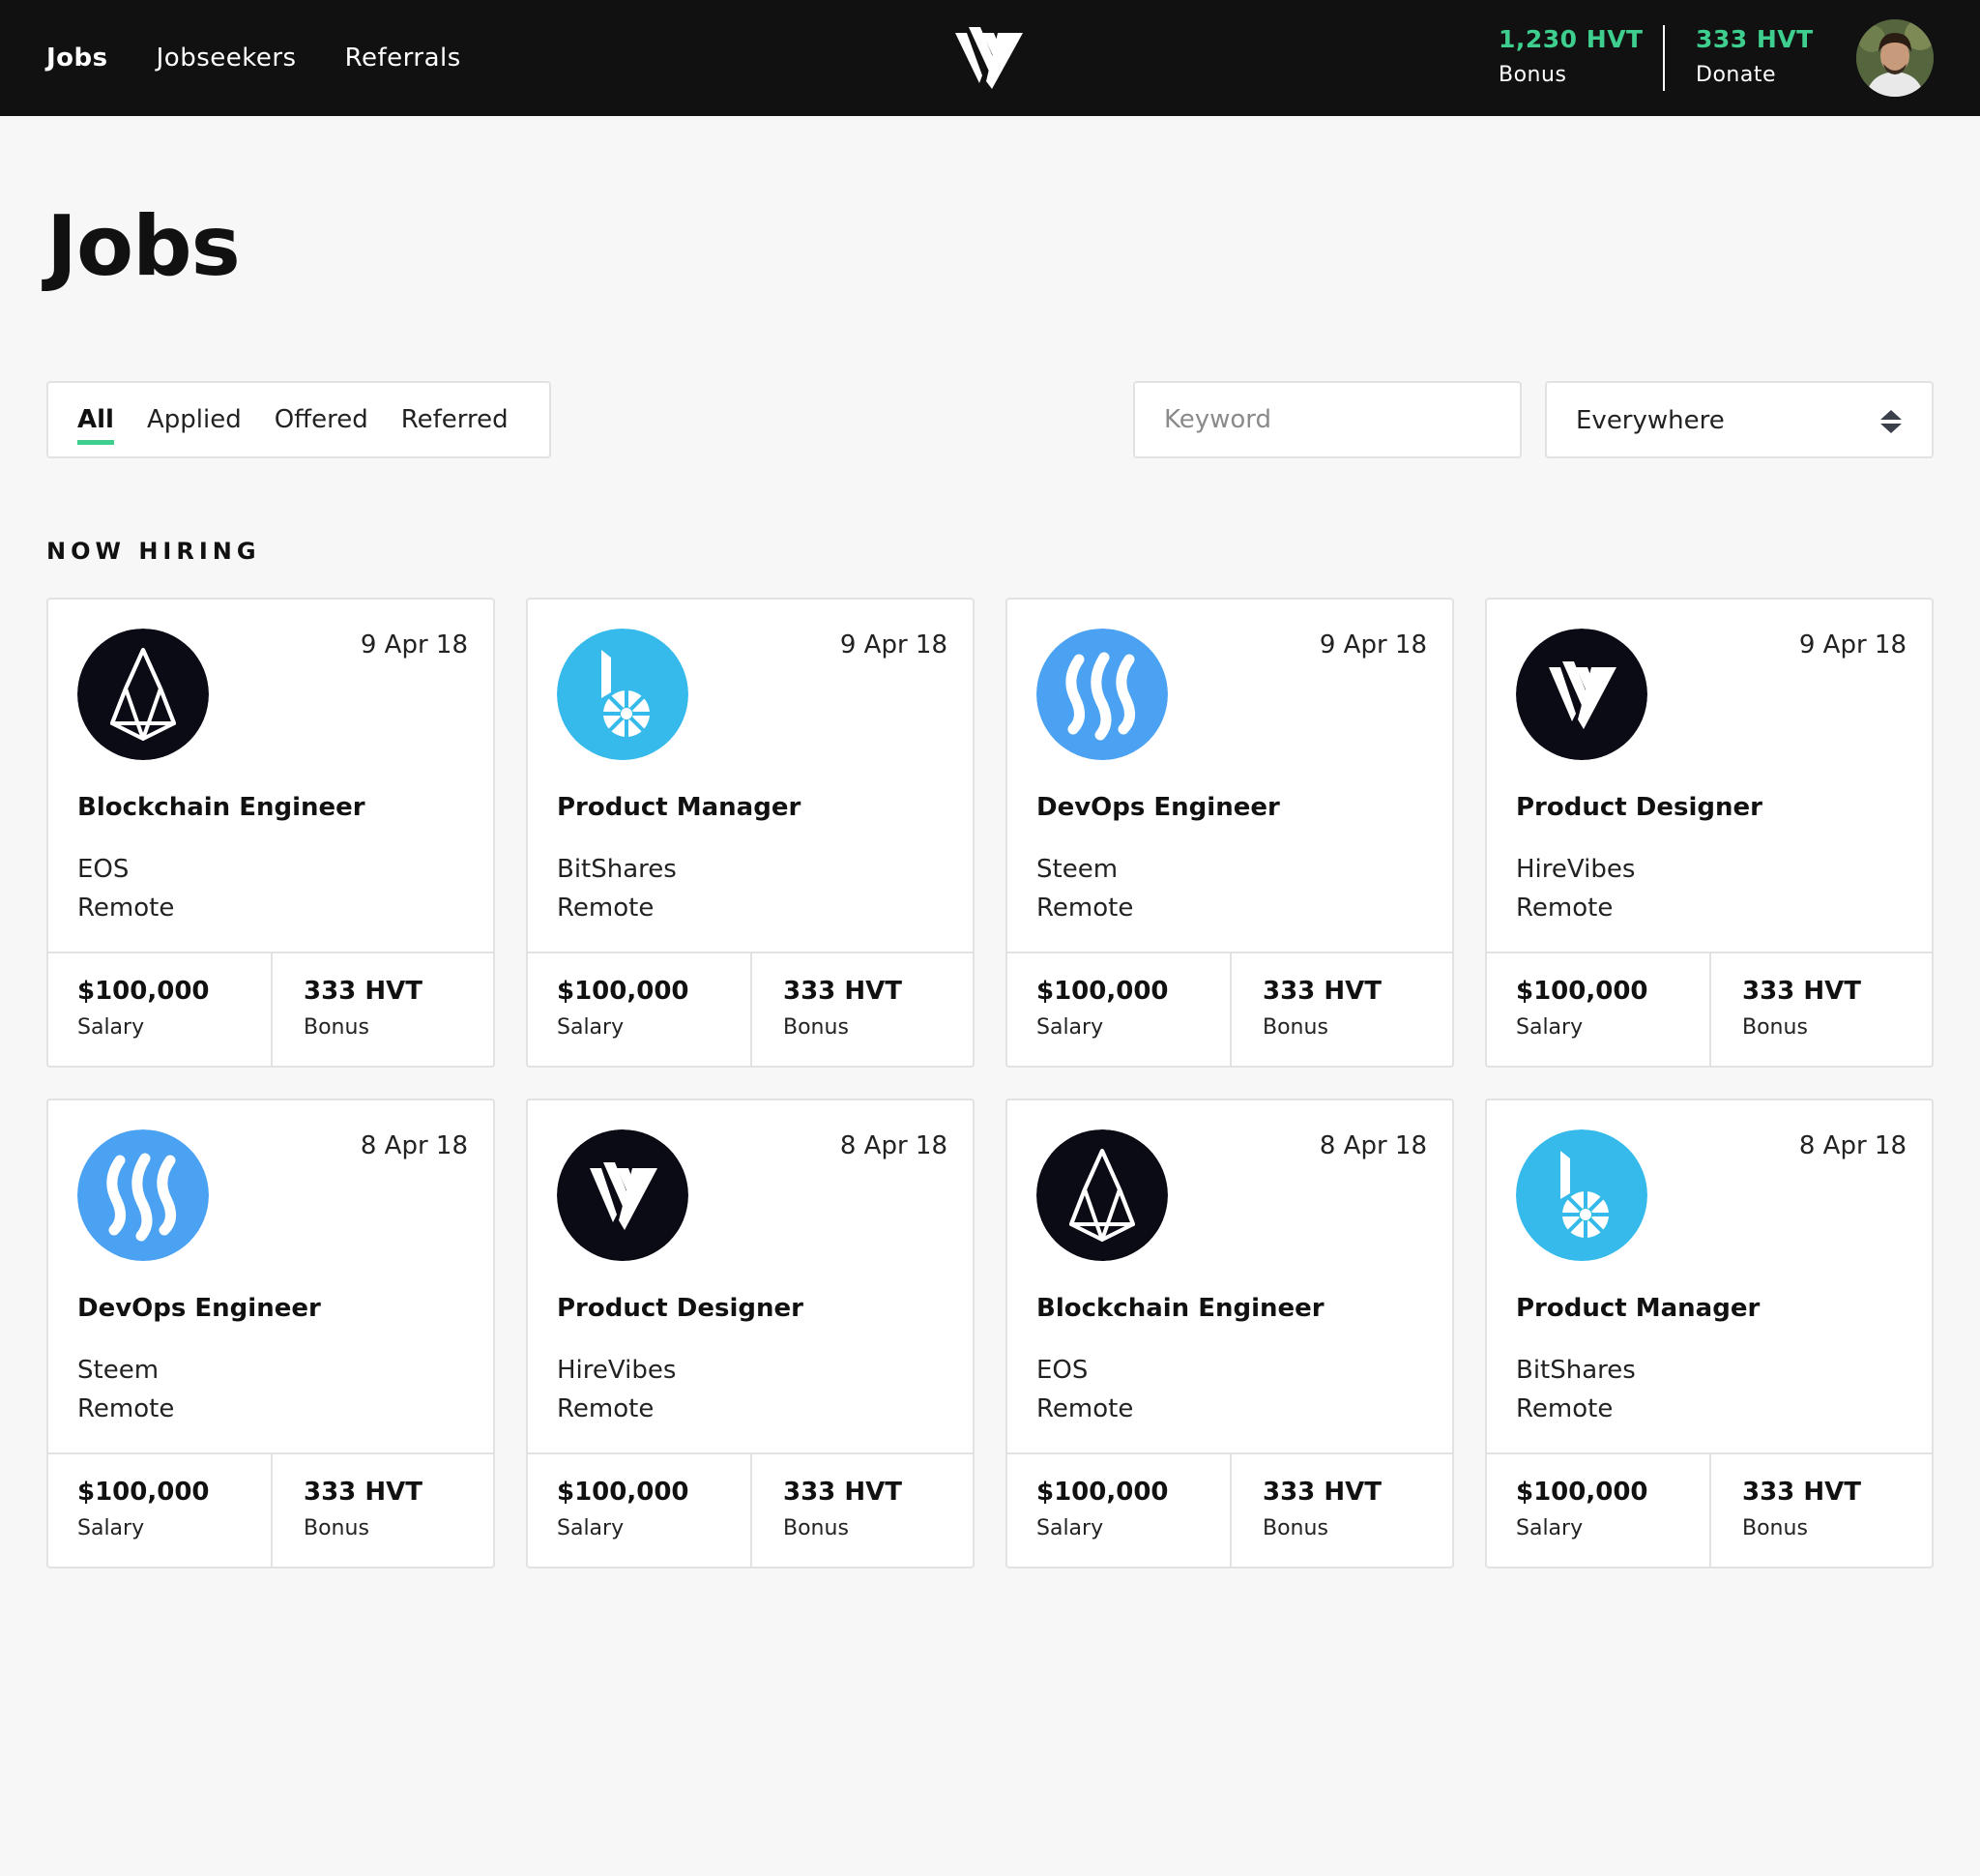 The width and height of the screenshot is (1980, 1876). What do you see at coordinates (143, 246) in the screenshot?
I see `page-title: Jobs` at bounding box center [143, 246].